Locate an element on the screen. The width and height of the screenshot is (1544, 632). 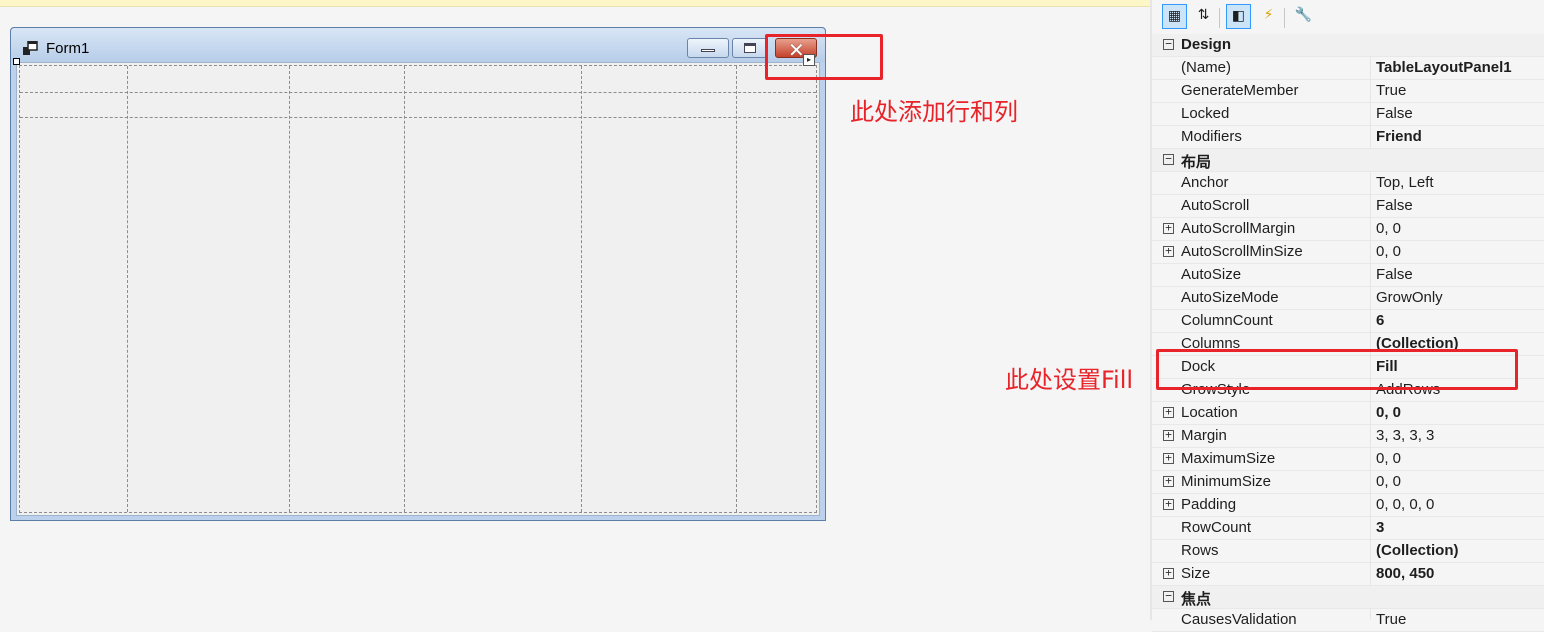
property-value: 3 is located at coordinates (1380, 527).